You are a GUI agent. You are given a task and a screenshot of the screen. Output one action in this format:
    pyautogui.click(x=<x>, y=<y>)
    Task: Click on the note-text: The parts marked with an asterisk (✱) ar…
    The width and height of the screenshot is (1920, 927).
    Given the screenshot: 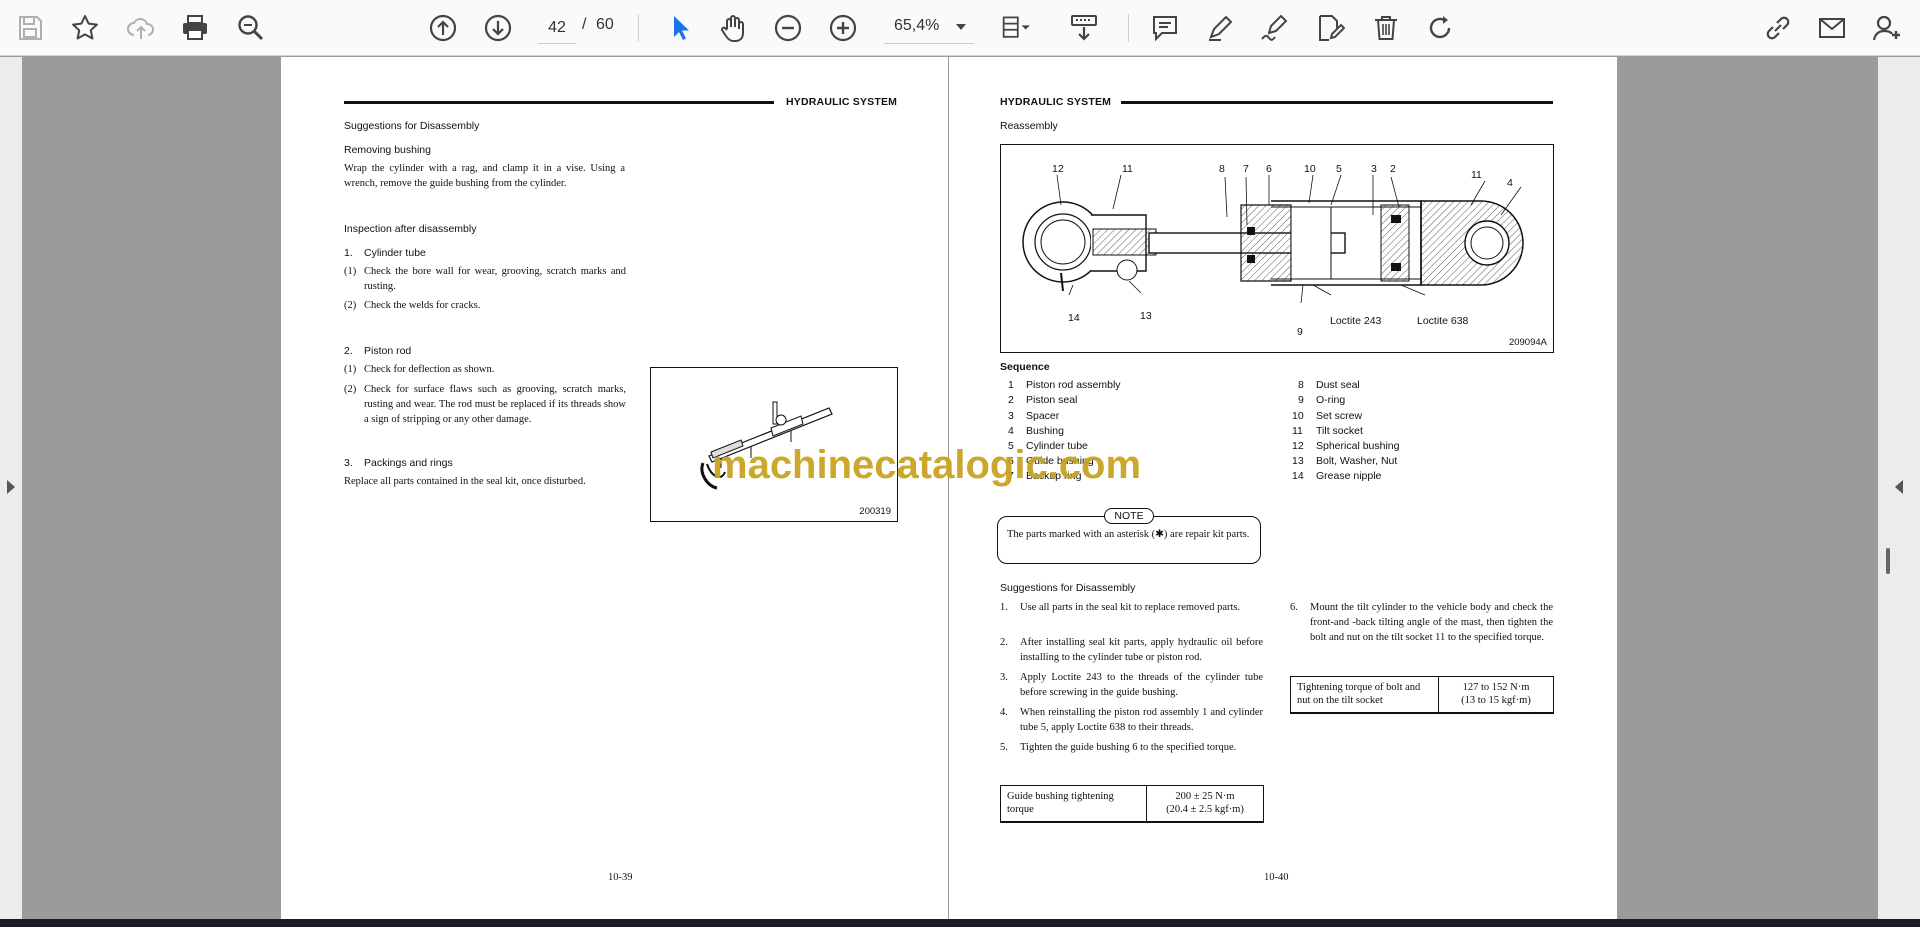 What is the action you would take?
    pyautogui.click(x=1128, y=534)
    